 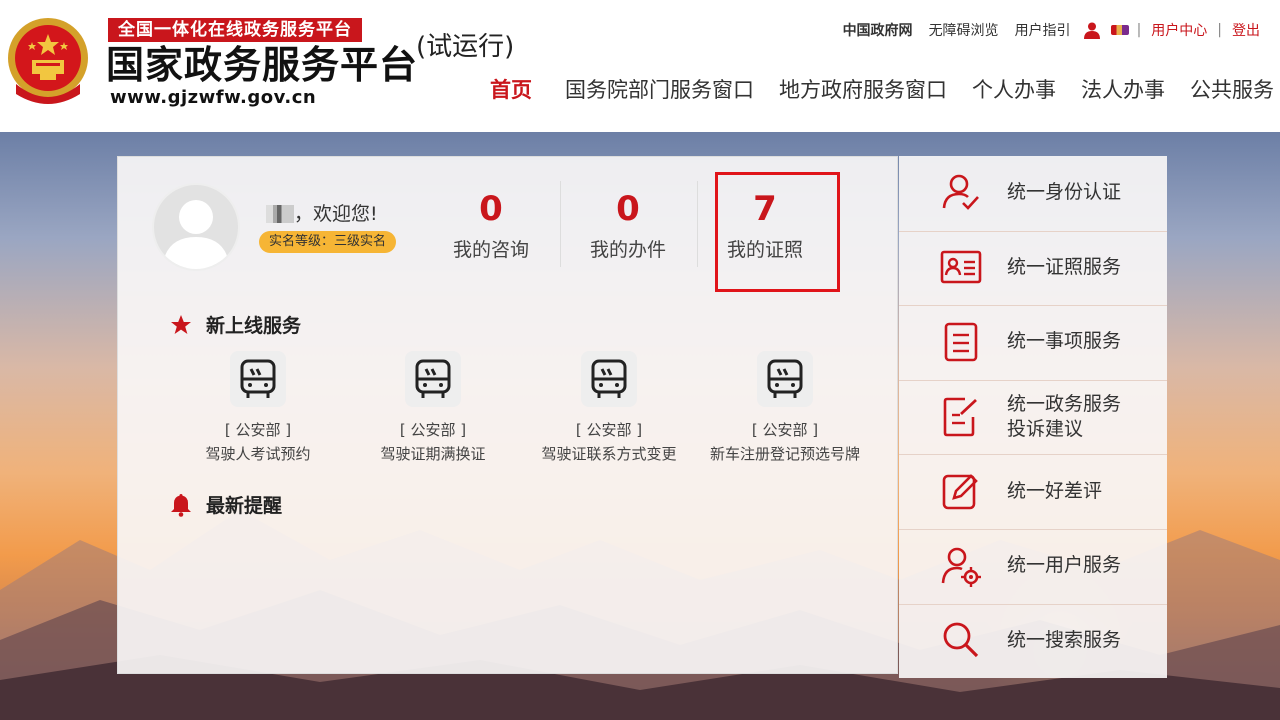 I want to click on nav-public-services: 公共服务, so click(x=1232, y=89).